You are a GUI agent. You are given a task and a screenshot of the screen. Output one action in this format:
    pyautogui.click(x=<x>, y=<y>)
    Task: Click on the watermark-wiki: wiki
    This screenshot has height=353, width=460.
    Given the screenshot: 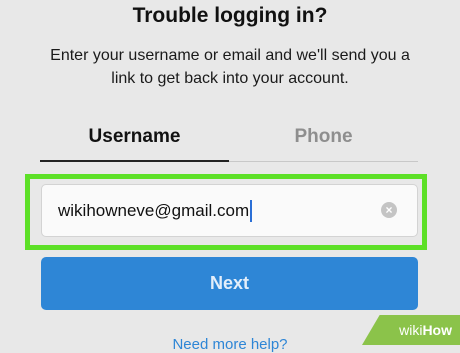 What is the action you would take?
    pyautogui.click(x=411, y=330)
    